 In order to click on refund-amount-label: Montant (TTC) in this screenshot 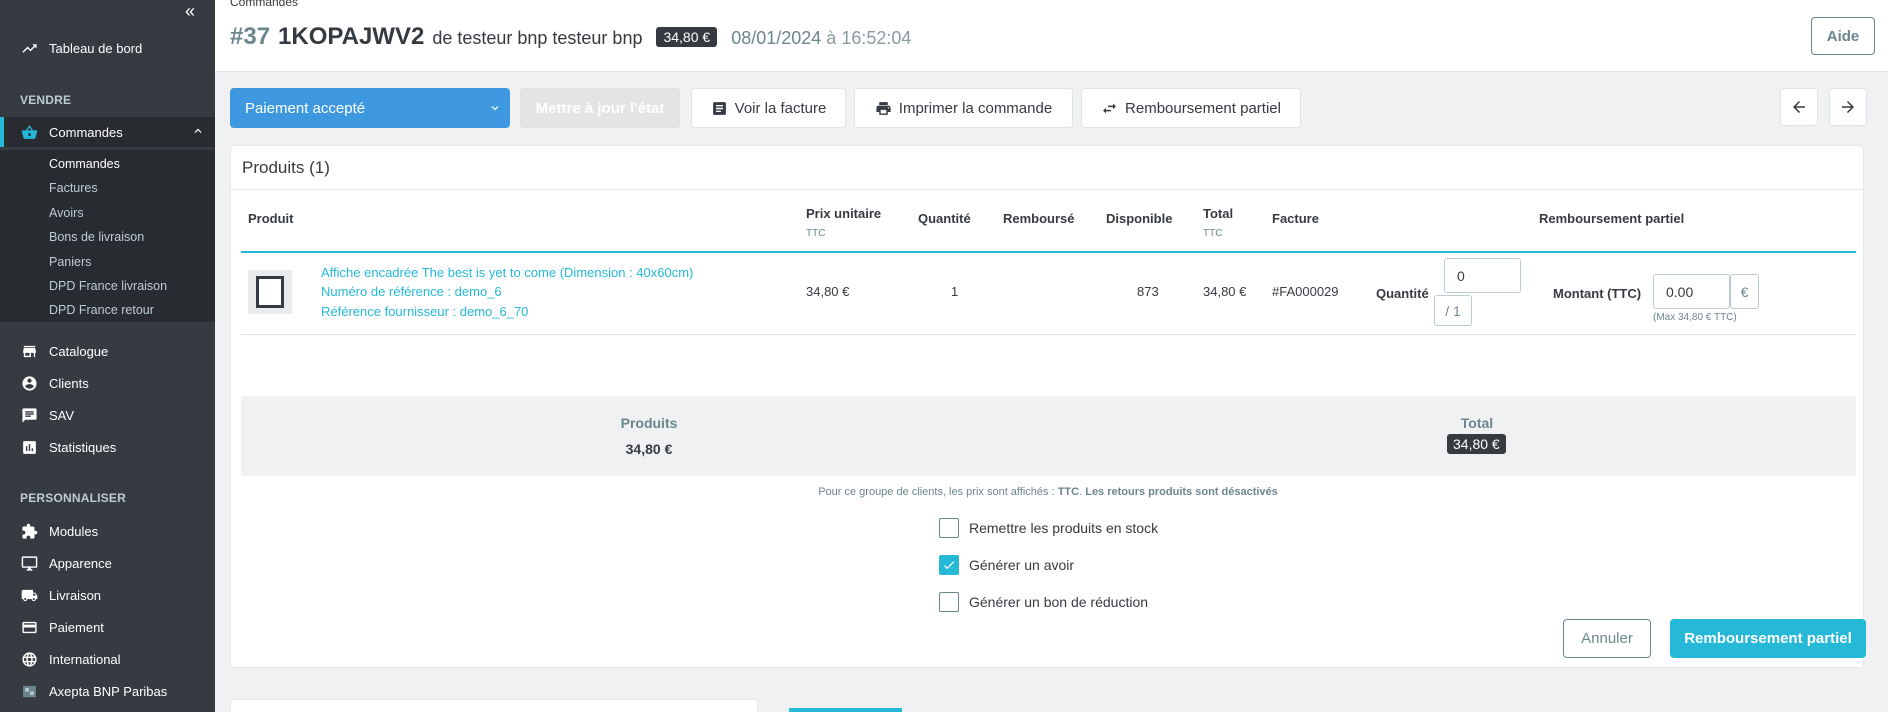, I will do `click(1597, 293)`.